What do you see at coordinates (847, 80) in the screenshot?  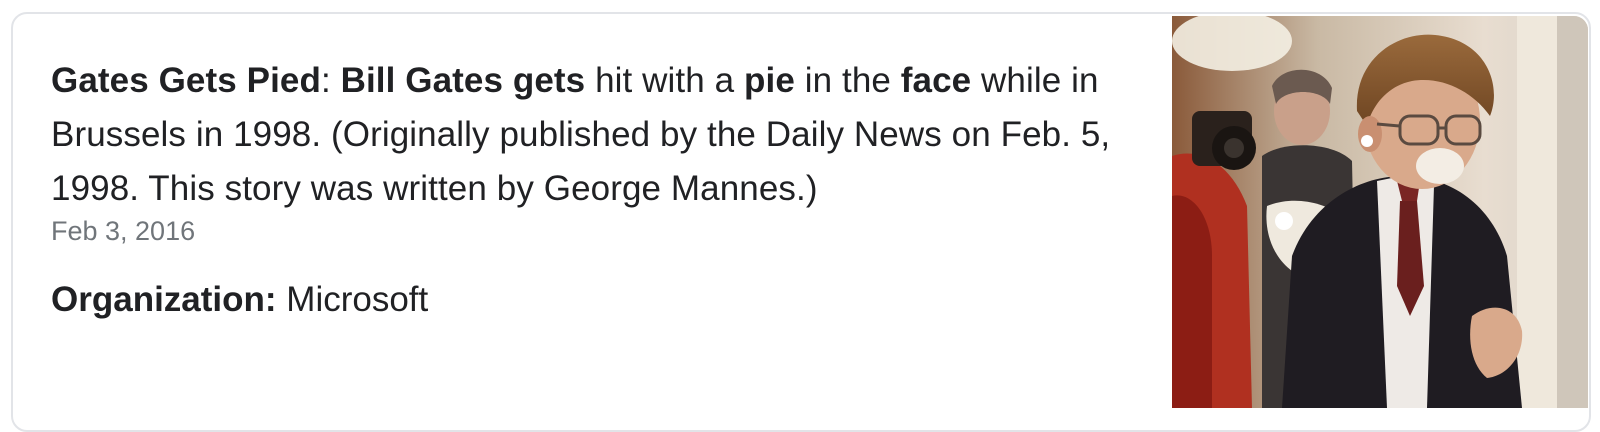 I see `snippet-text: in the` at bounding box center [847, 80].